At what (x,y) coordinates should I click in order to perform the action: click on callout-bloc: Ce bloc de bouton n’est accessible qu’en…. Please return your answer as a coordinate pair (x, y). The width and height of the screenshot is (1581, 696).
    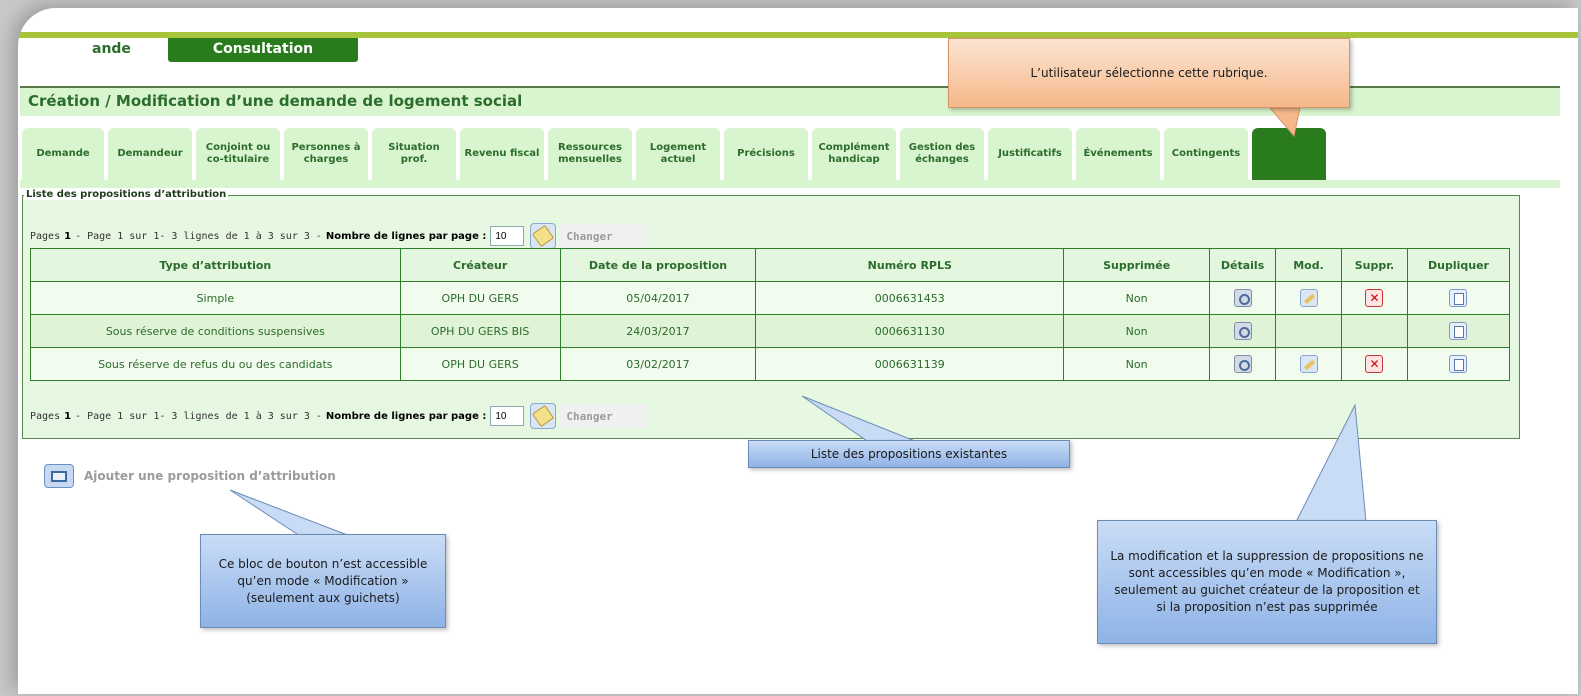
    Looking at the image, I should click on (323, 581).